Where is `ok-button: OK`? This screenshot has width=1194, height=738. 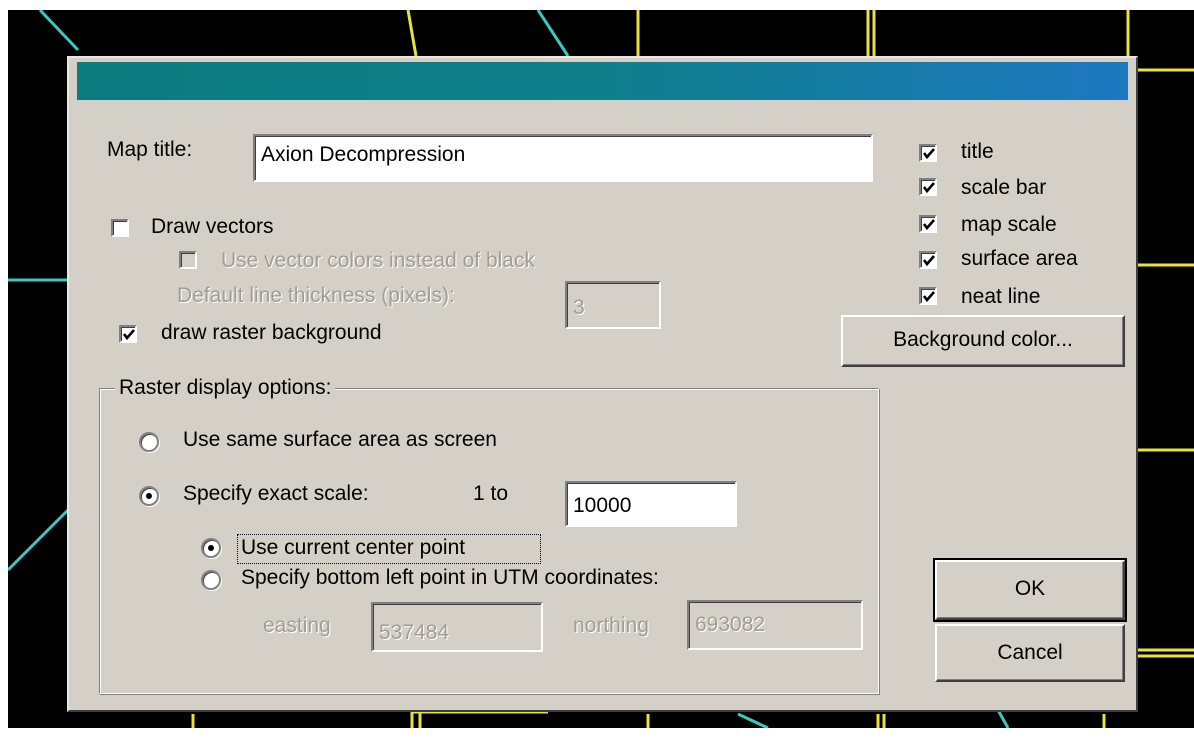 ok-button: OK is located at coordinates (1030, 590).